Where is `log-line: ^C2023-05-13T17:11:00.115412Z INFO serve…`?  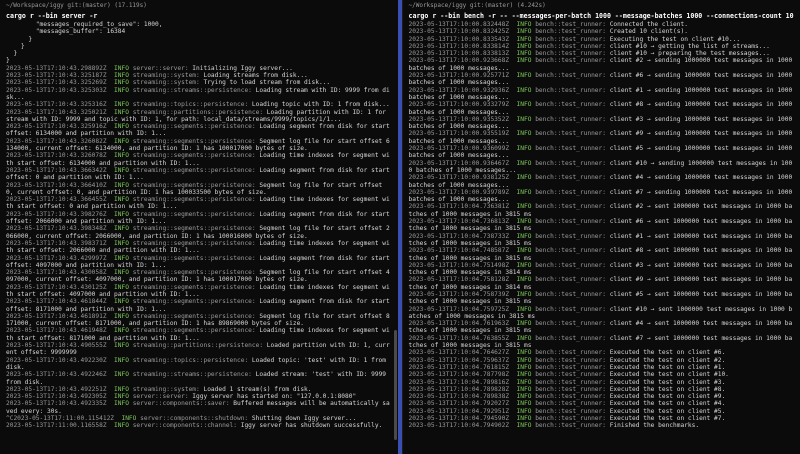
log-line: ^C2023-05-13T17:11:00.115412Z INFO serve… is located at coordinates (199, 418).